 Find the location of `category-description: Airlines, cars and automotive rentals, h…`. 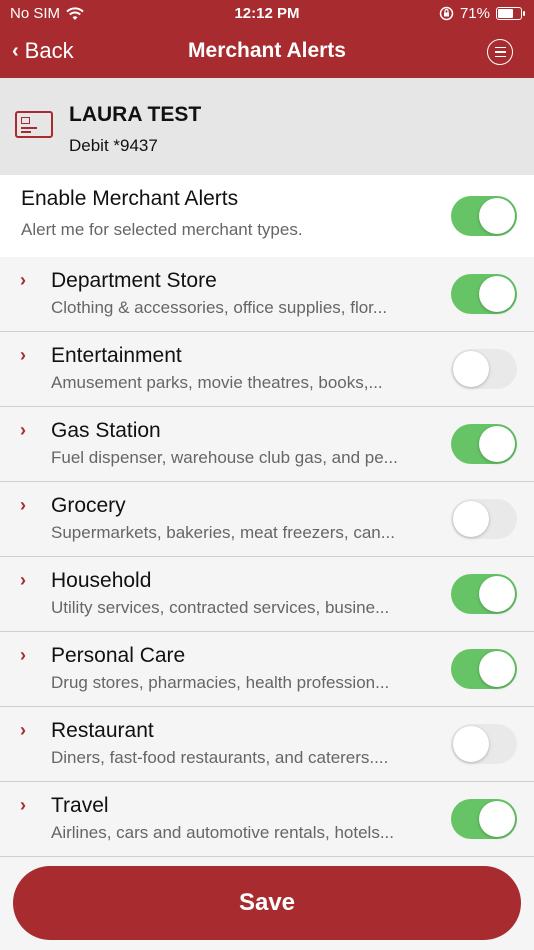

category-description: Airlines, cars and automotive rentals, h… is located at coordinates (222, 832).